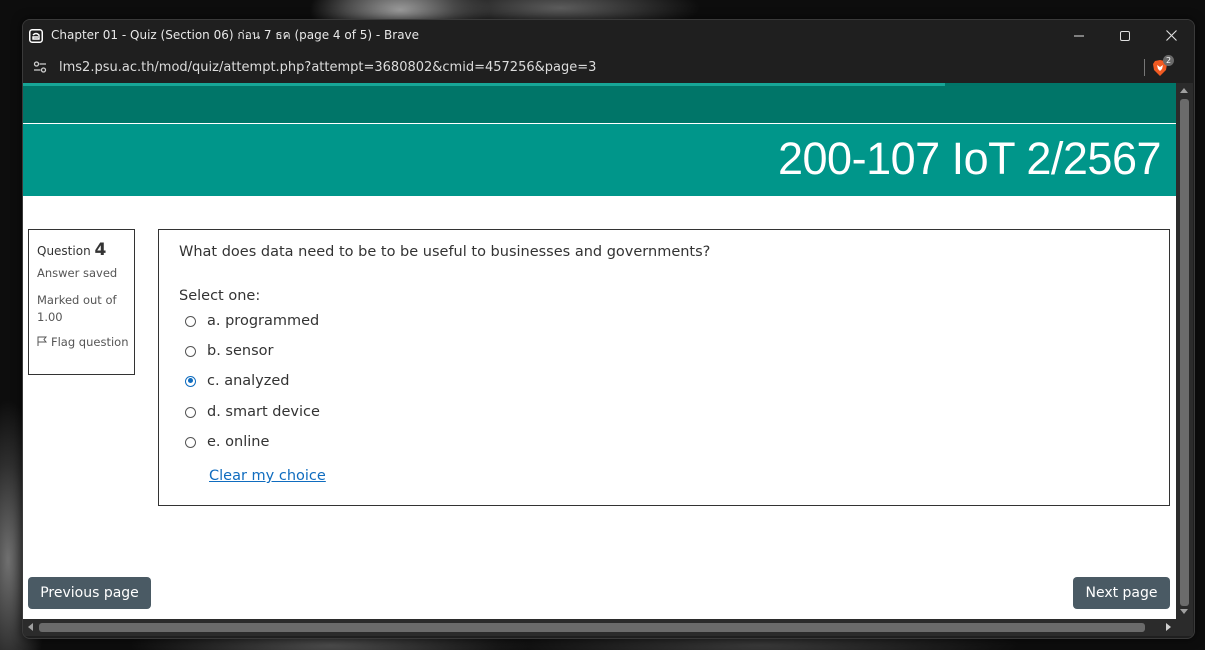 The image size is (1205, 650). What do you see at coordinates (1121, 593) in the screenshot?
I see `next-page-button: Next page` at bounding box center [1121, 593].